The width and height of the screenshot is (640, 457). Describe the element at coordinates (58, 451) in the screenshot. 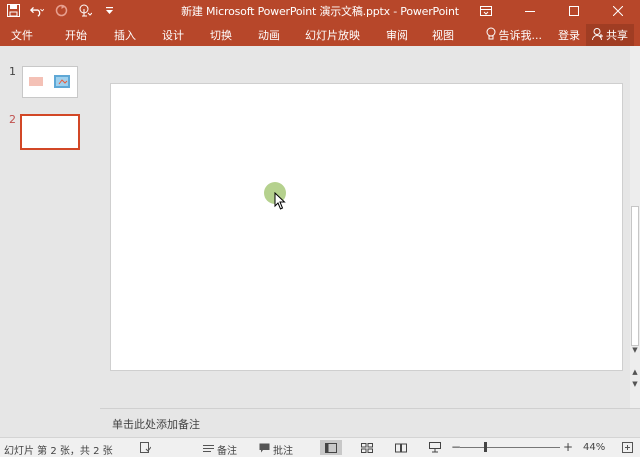

I see `slide-counter: 幻灯片 第 2 张，共 2 张` at that location.